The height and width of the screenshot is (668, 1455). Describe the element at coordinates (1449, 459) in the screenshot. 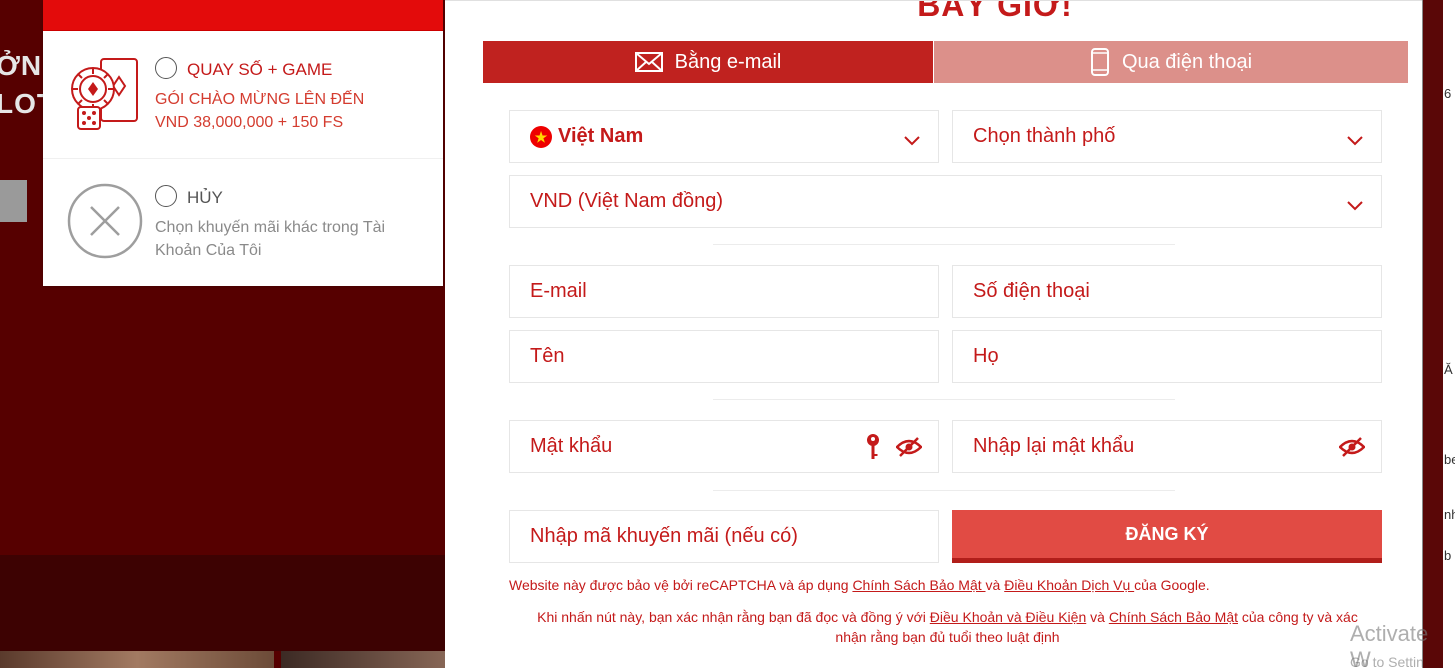

I see `background-text-fragment: be` at that location.